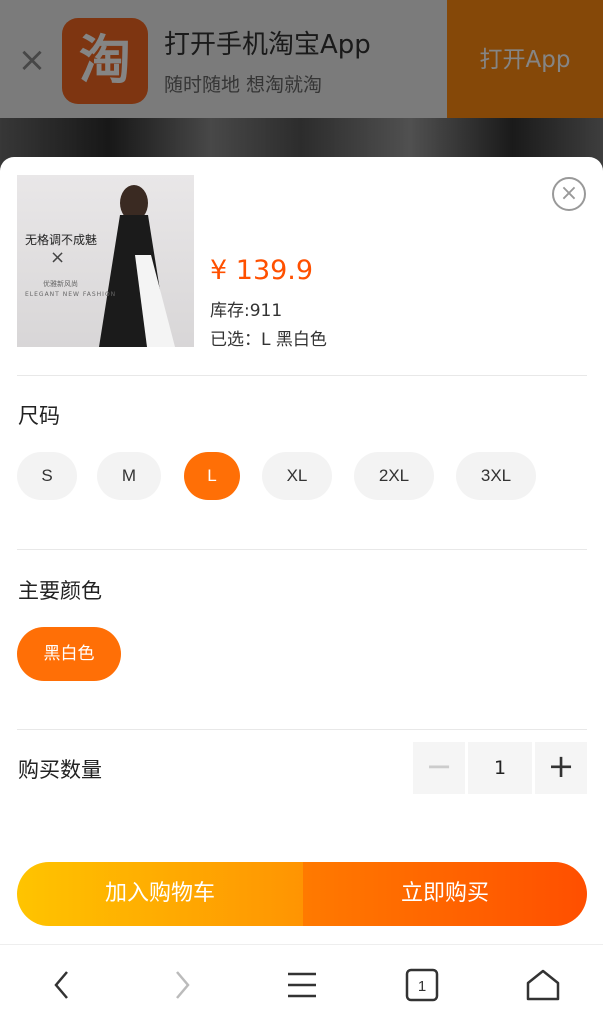 The image size is (603, 1024). What do you see at coordinates (60, 284) in the screenshot?
I see `thumb-caption-3: 优雅新风尚` at bounding box center [60, 284].